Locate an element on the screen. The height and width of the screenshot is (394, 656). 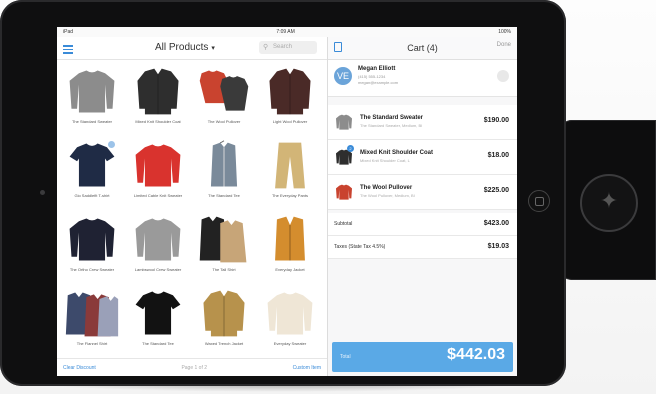
page-indicator: Page 1 of 2 is located at coordinates (194, 367).